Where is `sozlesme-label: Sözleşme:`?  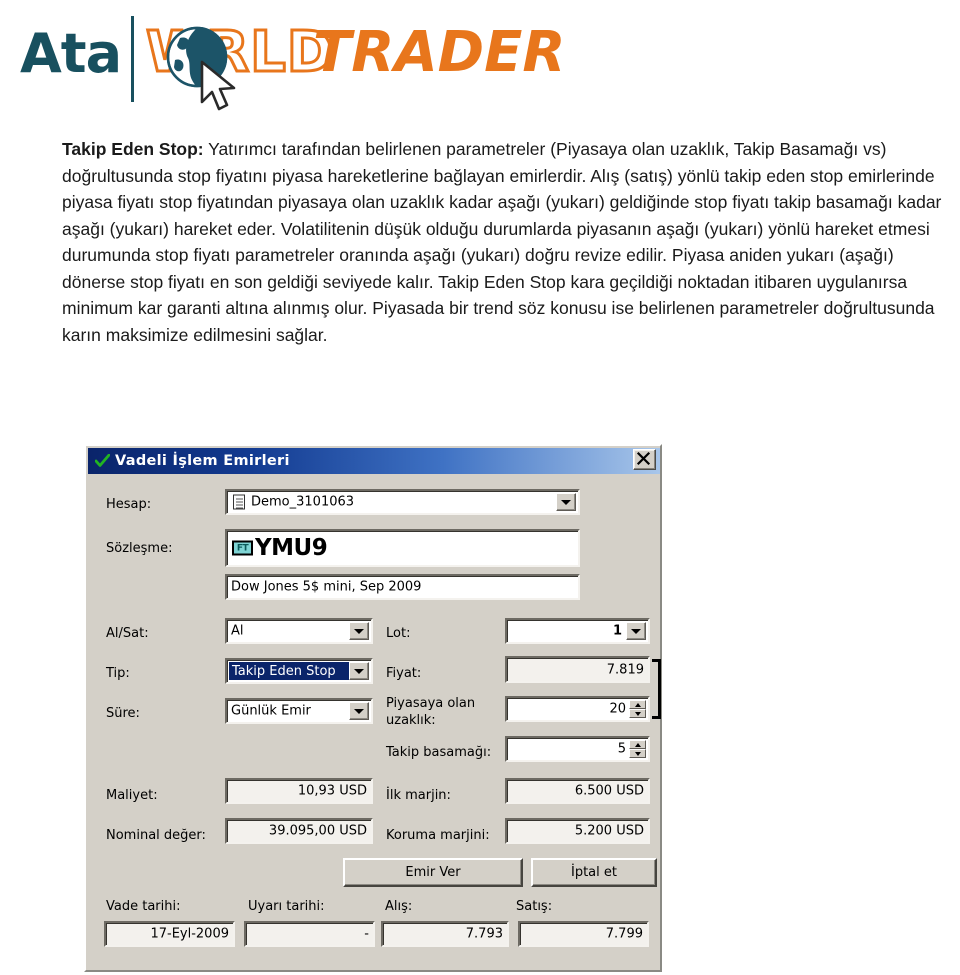 sozlesme-label: Sözleşme: is located at coordinates (139, 548).